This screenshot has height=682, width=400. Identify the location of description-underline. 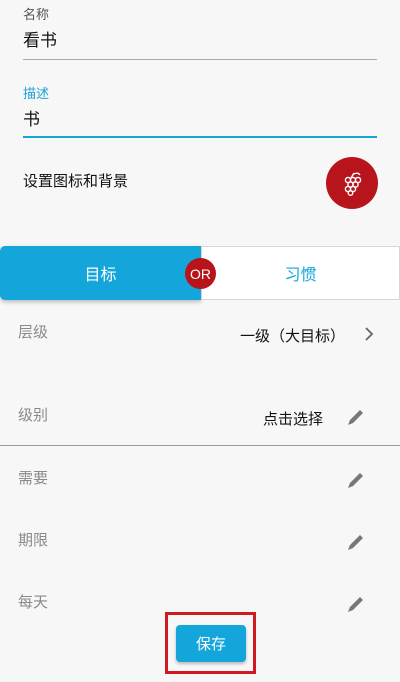
(200, 137).